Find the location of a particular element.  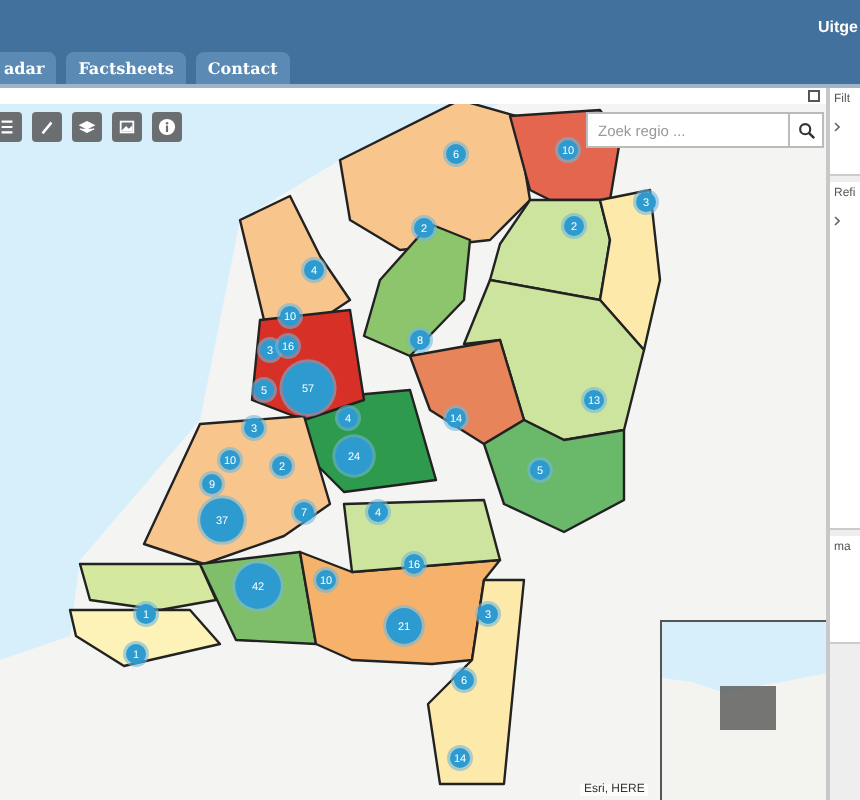

pencil-icon is located at coordinates (47, 127).